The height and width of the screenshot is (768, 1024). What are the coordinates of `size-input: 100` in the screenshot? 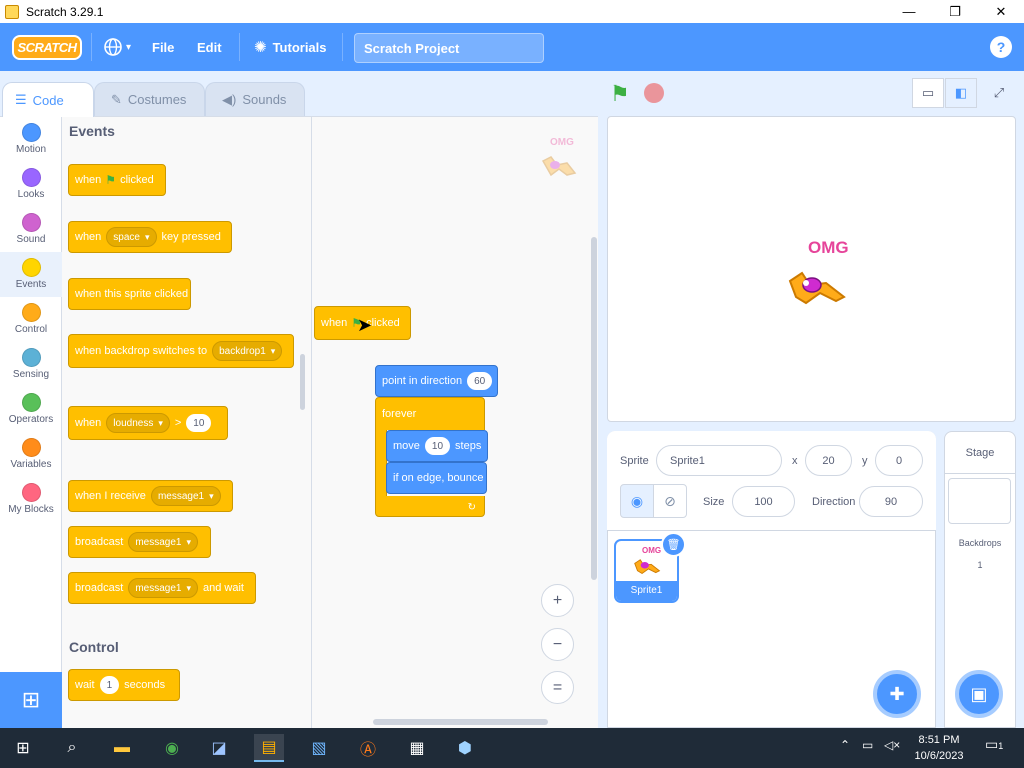 It's located at (763, 501).